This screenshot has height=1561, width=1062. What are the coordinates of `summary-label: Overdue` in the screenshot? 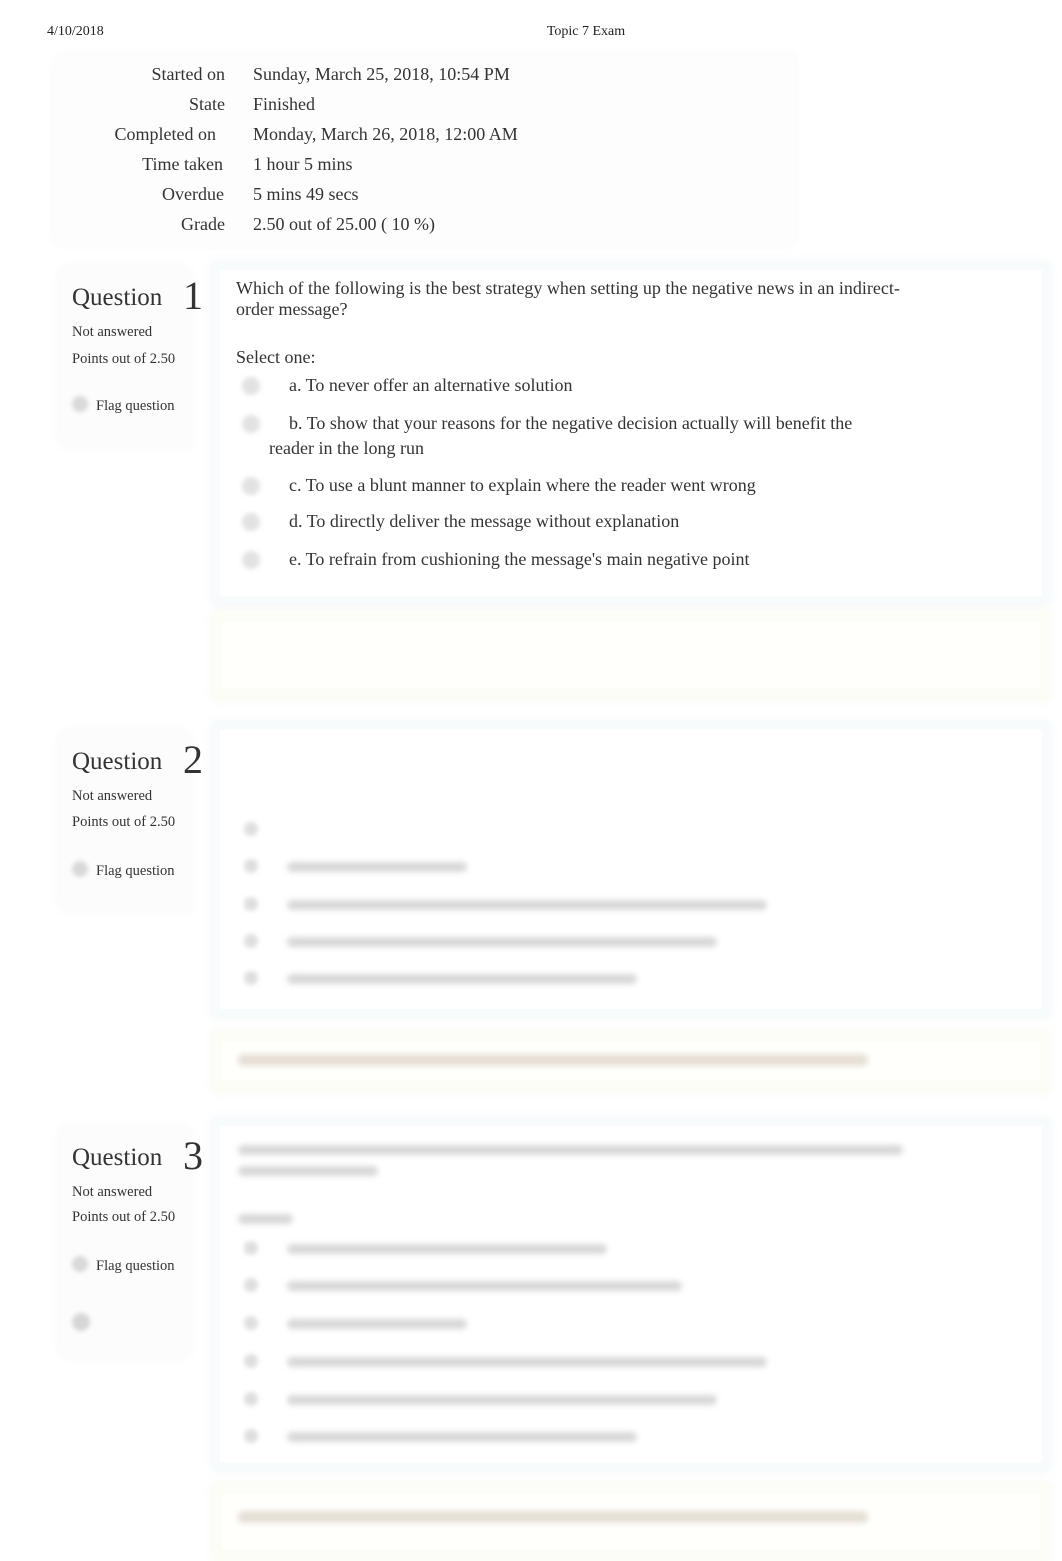 It's located at (193, 194).